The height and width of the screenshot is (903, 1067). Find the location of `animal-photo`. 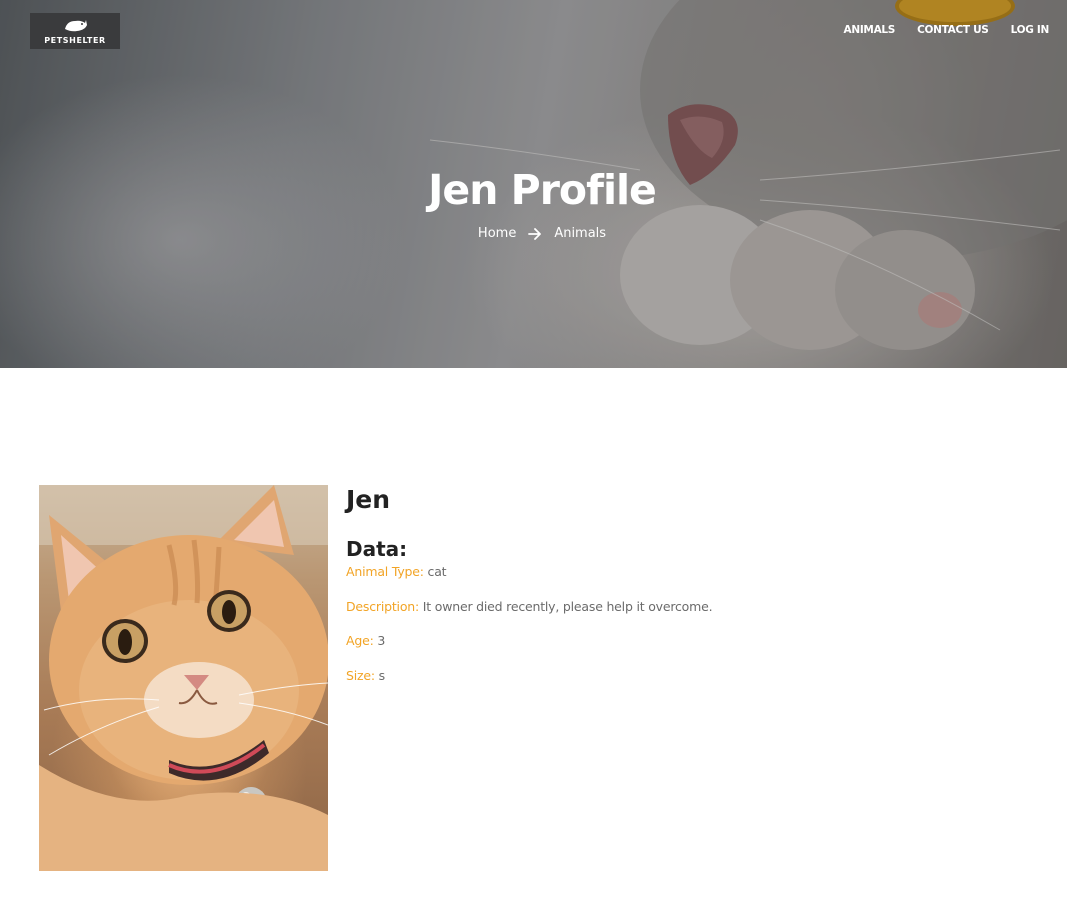

animal-photo is located at coordinates (183, 678).